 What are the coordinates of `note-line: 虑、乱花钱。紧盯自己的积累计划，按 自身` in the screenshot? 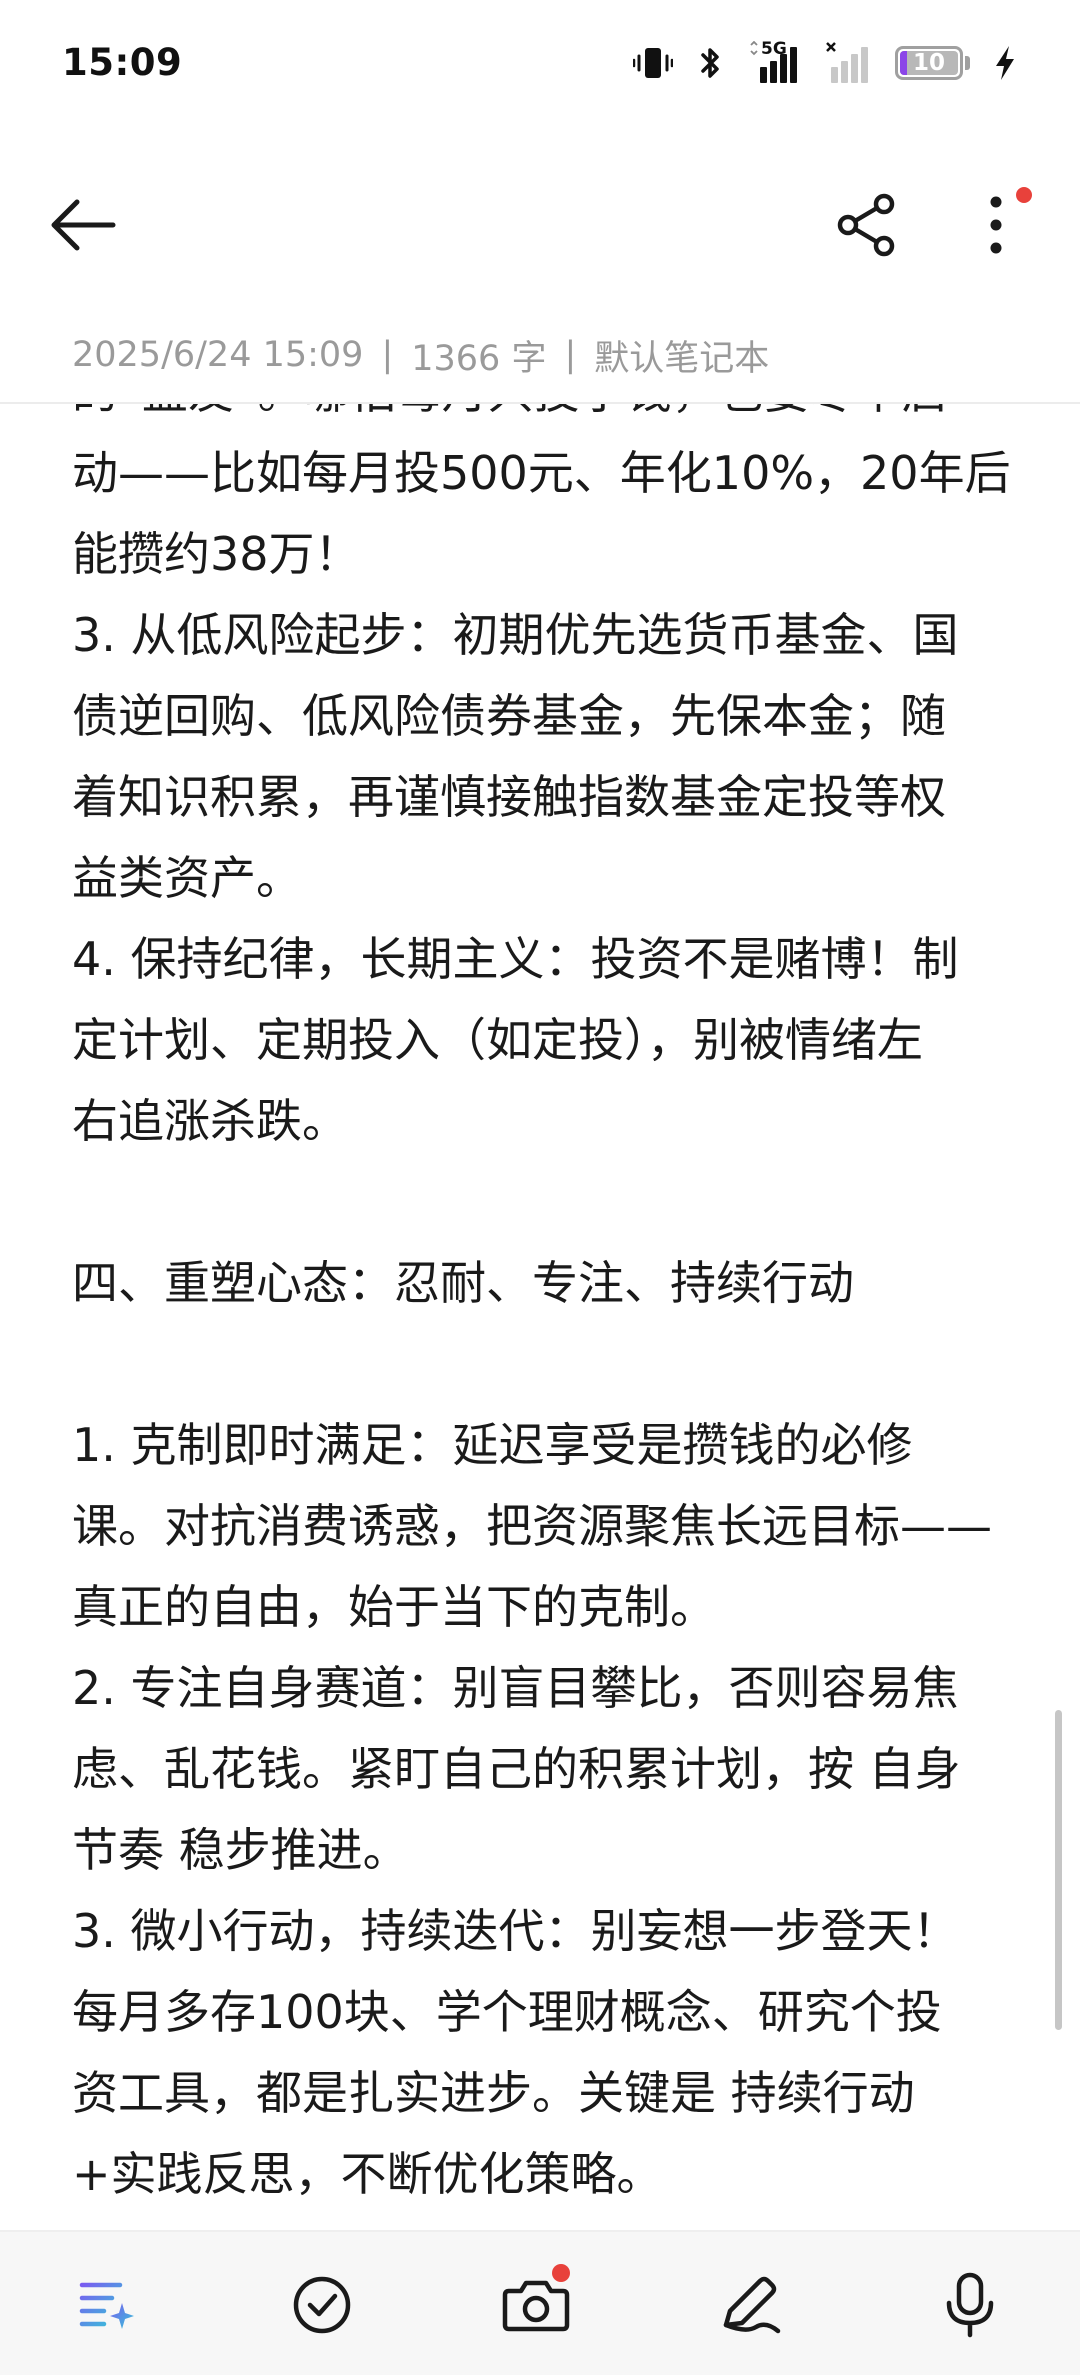 It's located at (516, 1769).